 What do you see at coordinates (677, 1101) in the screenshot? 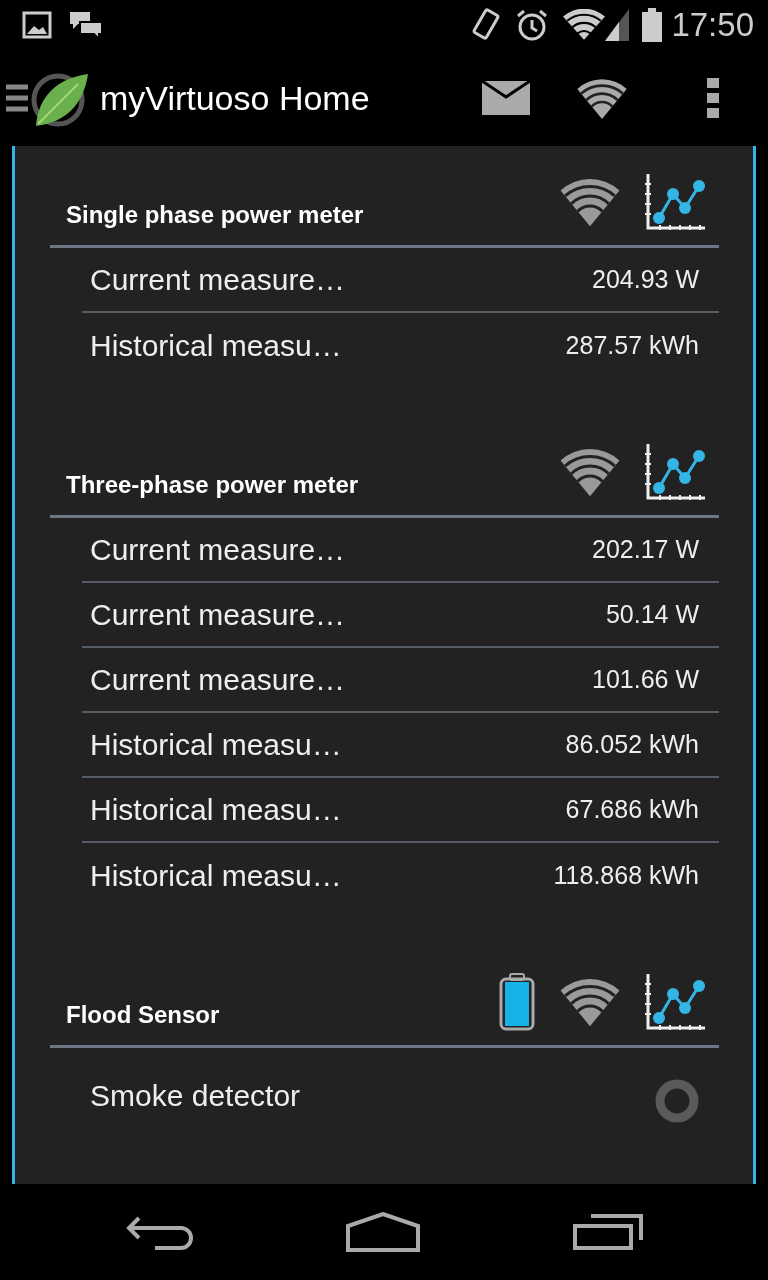
I see `status-ring-icon` at bounding box center [677, 1101].